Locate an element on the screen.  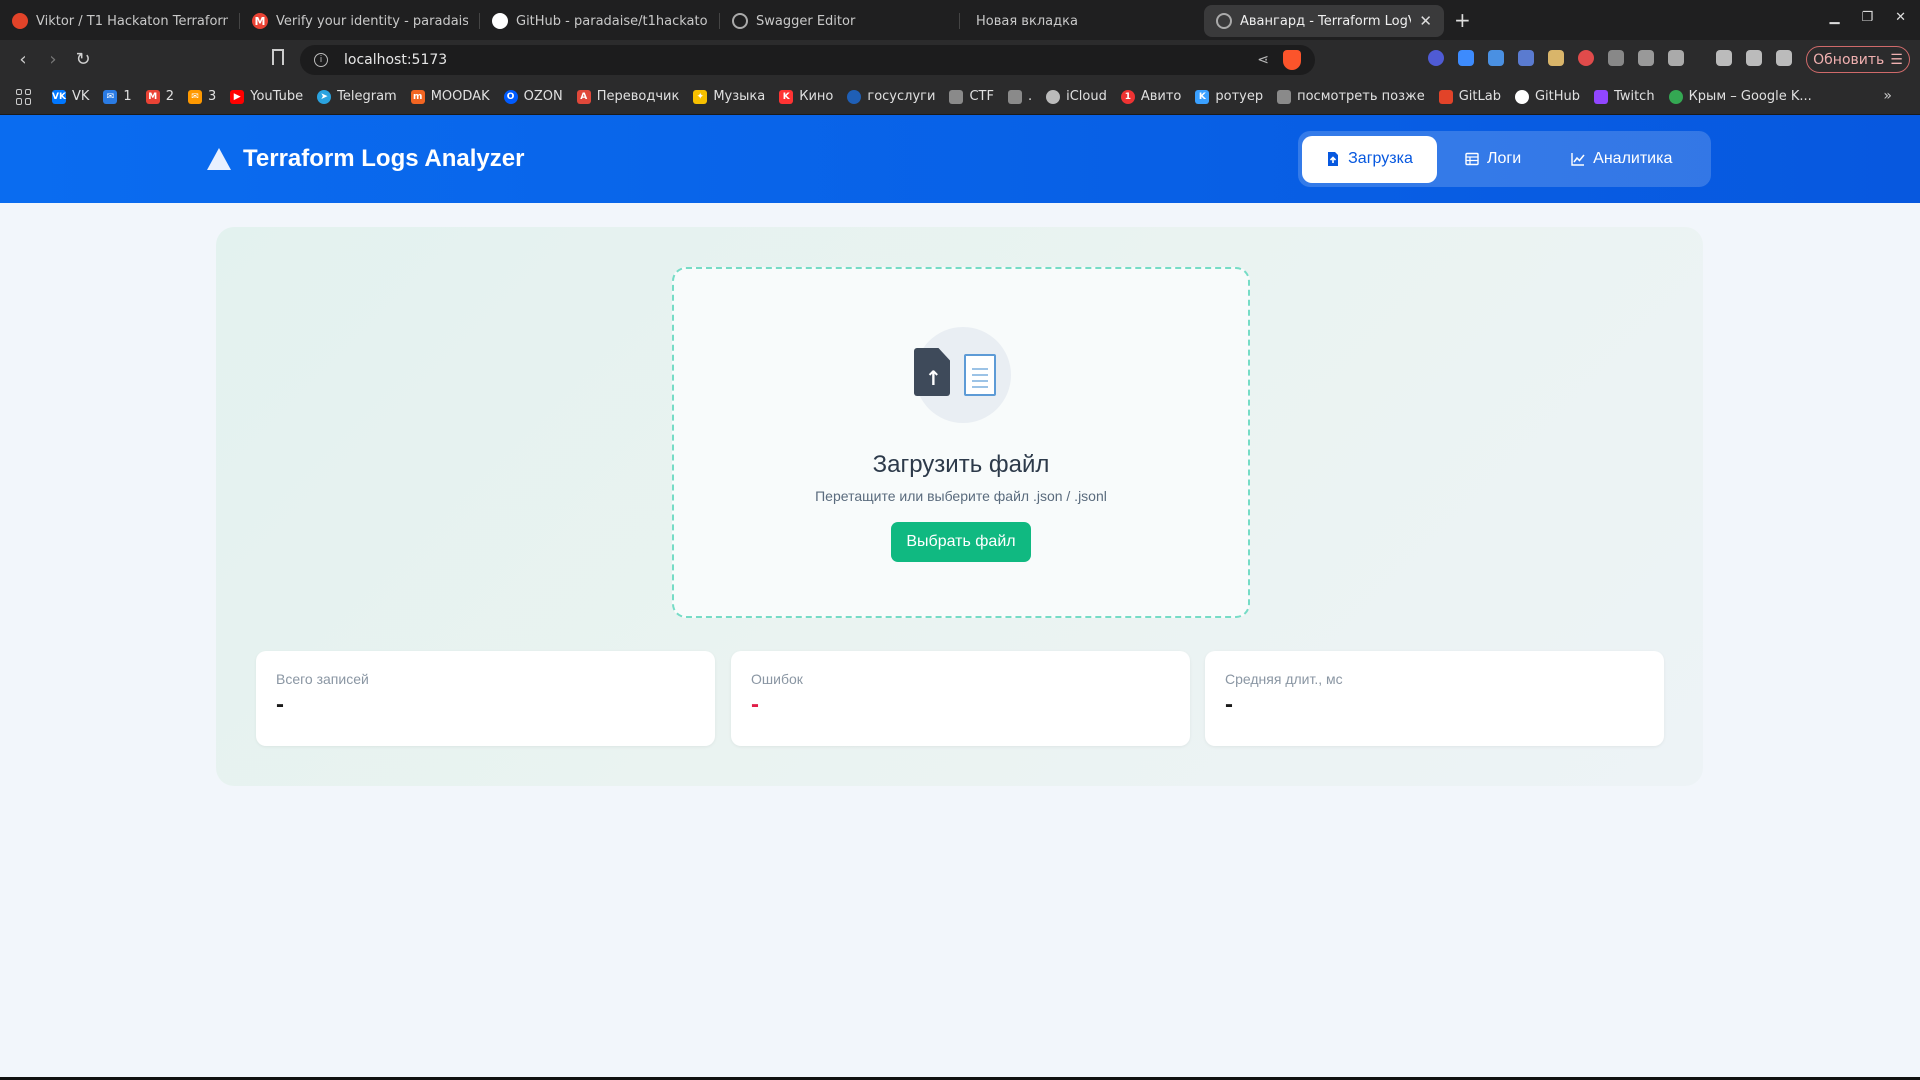
bookmark-item: Kротуер is located at coordinates (1229, 96).